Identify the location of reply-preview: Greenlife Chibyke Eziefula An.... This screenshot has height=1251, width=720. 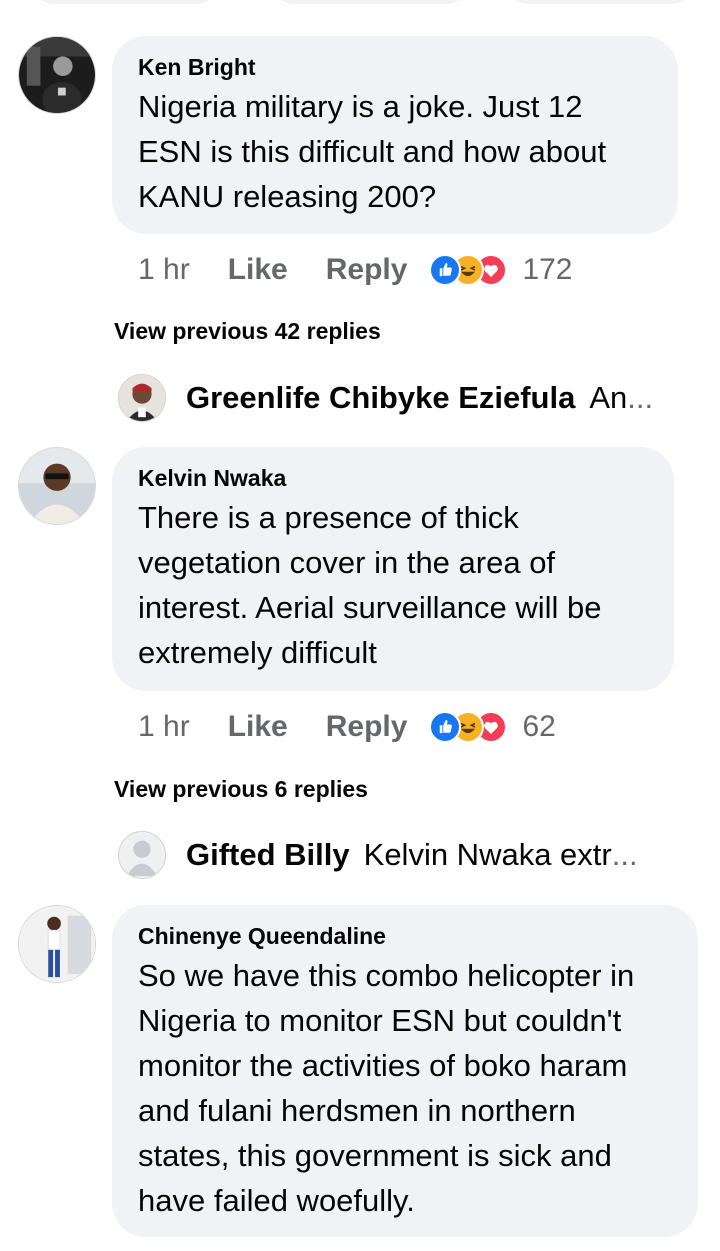
(398, 398).